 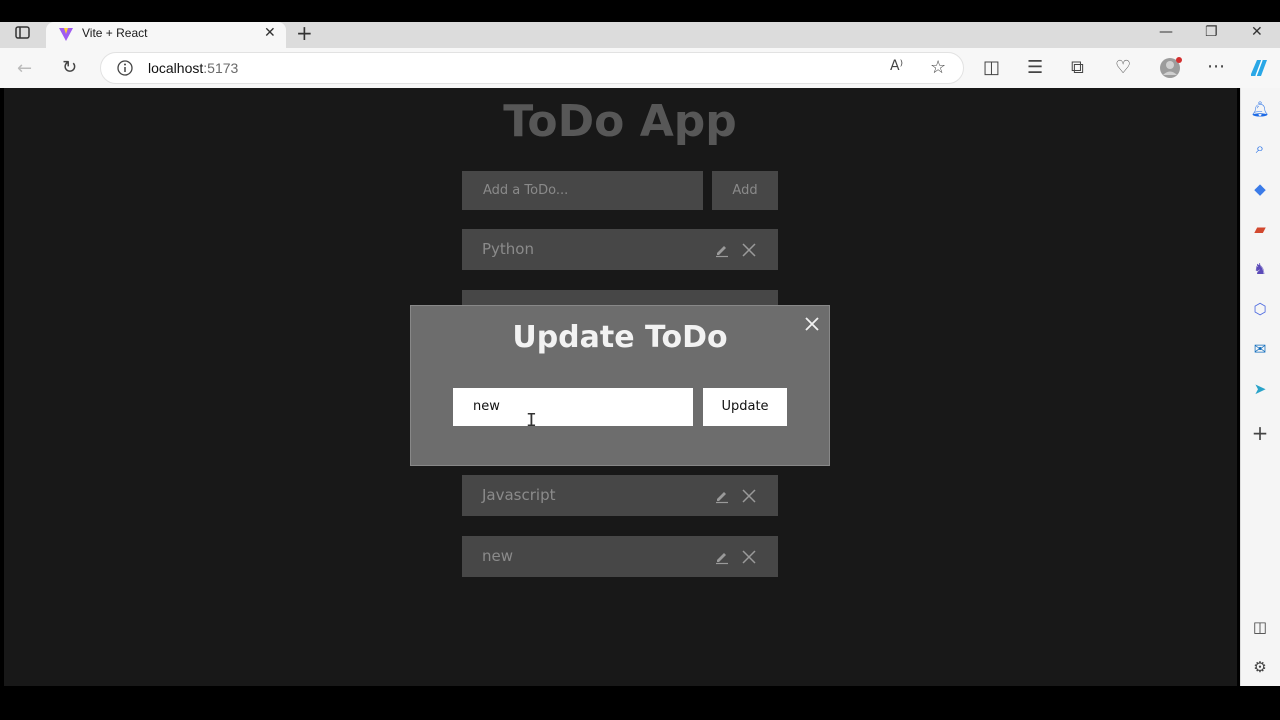 I want to click on favorite-star-icon: ☆, so click(x=938, y=67).